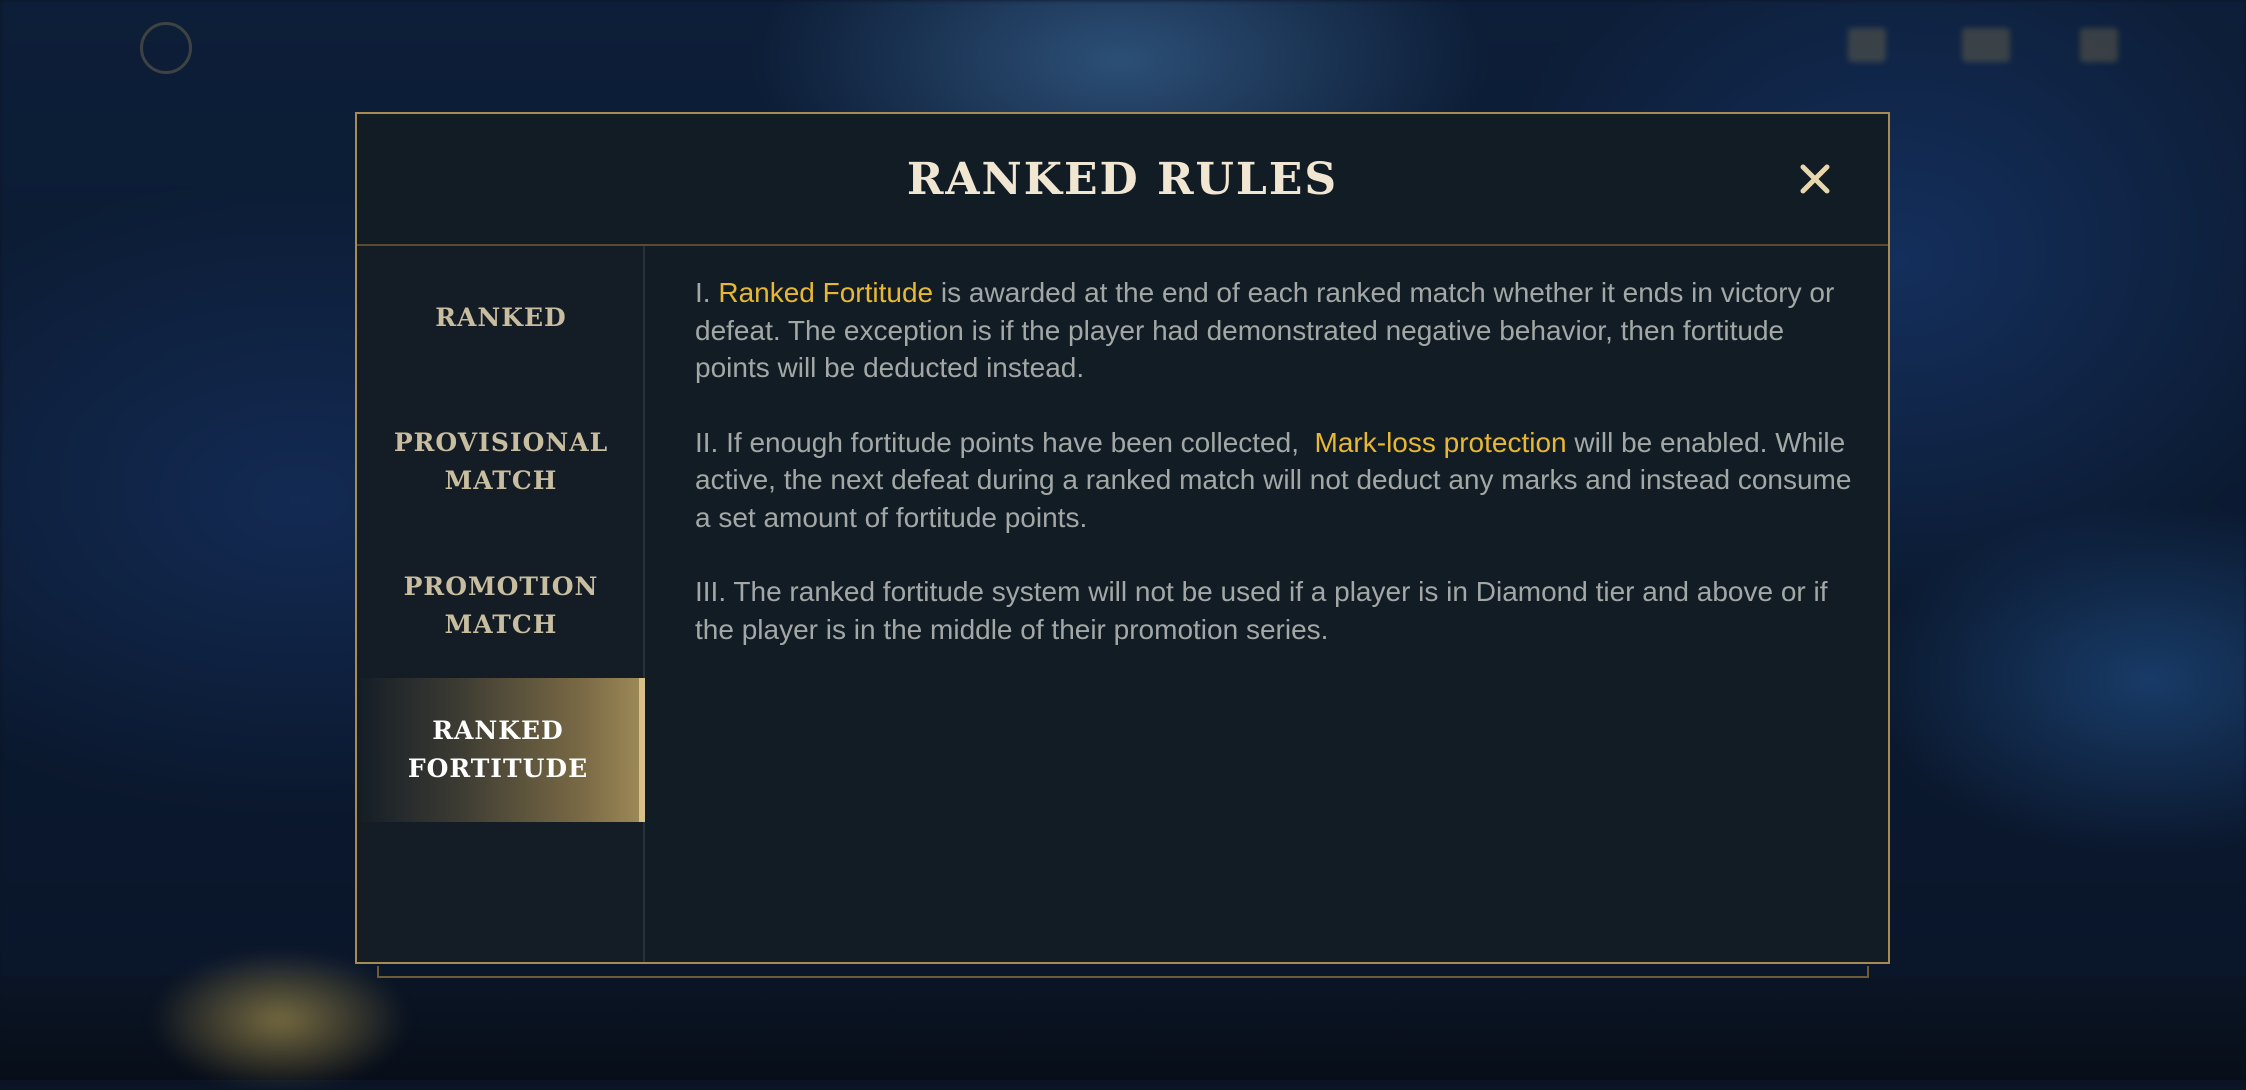 Image resolution: width=2246 pixels, height=1090 pixels. What do you see at coordinates (826, 292) in the screenshot?
I see `rule-highlight: Ranked Fortitude` at bounding box center [826, 292].